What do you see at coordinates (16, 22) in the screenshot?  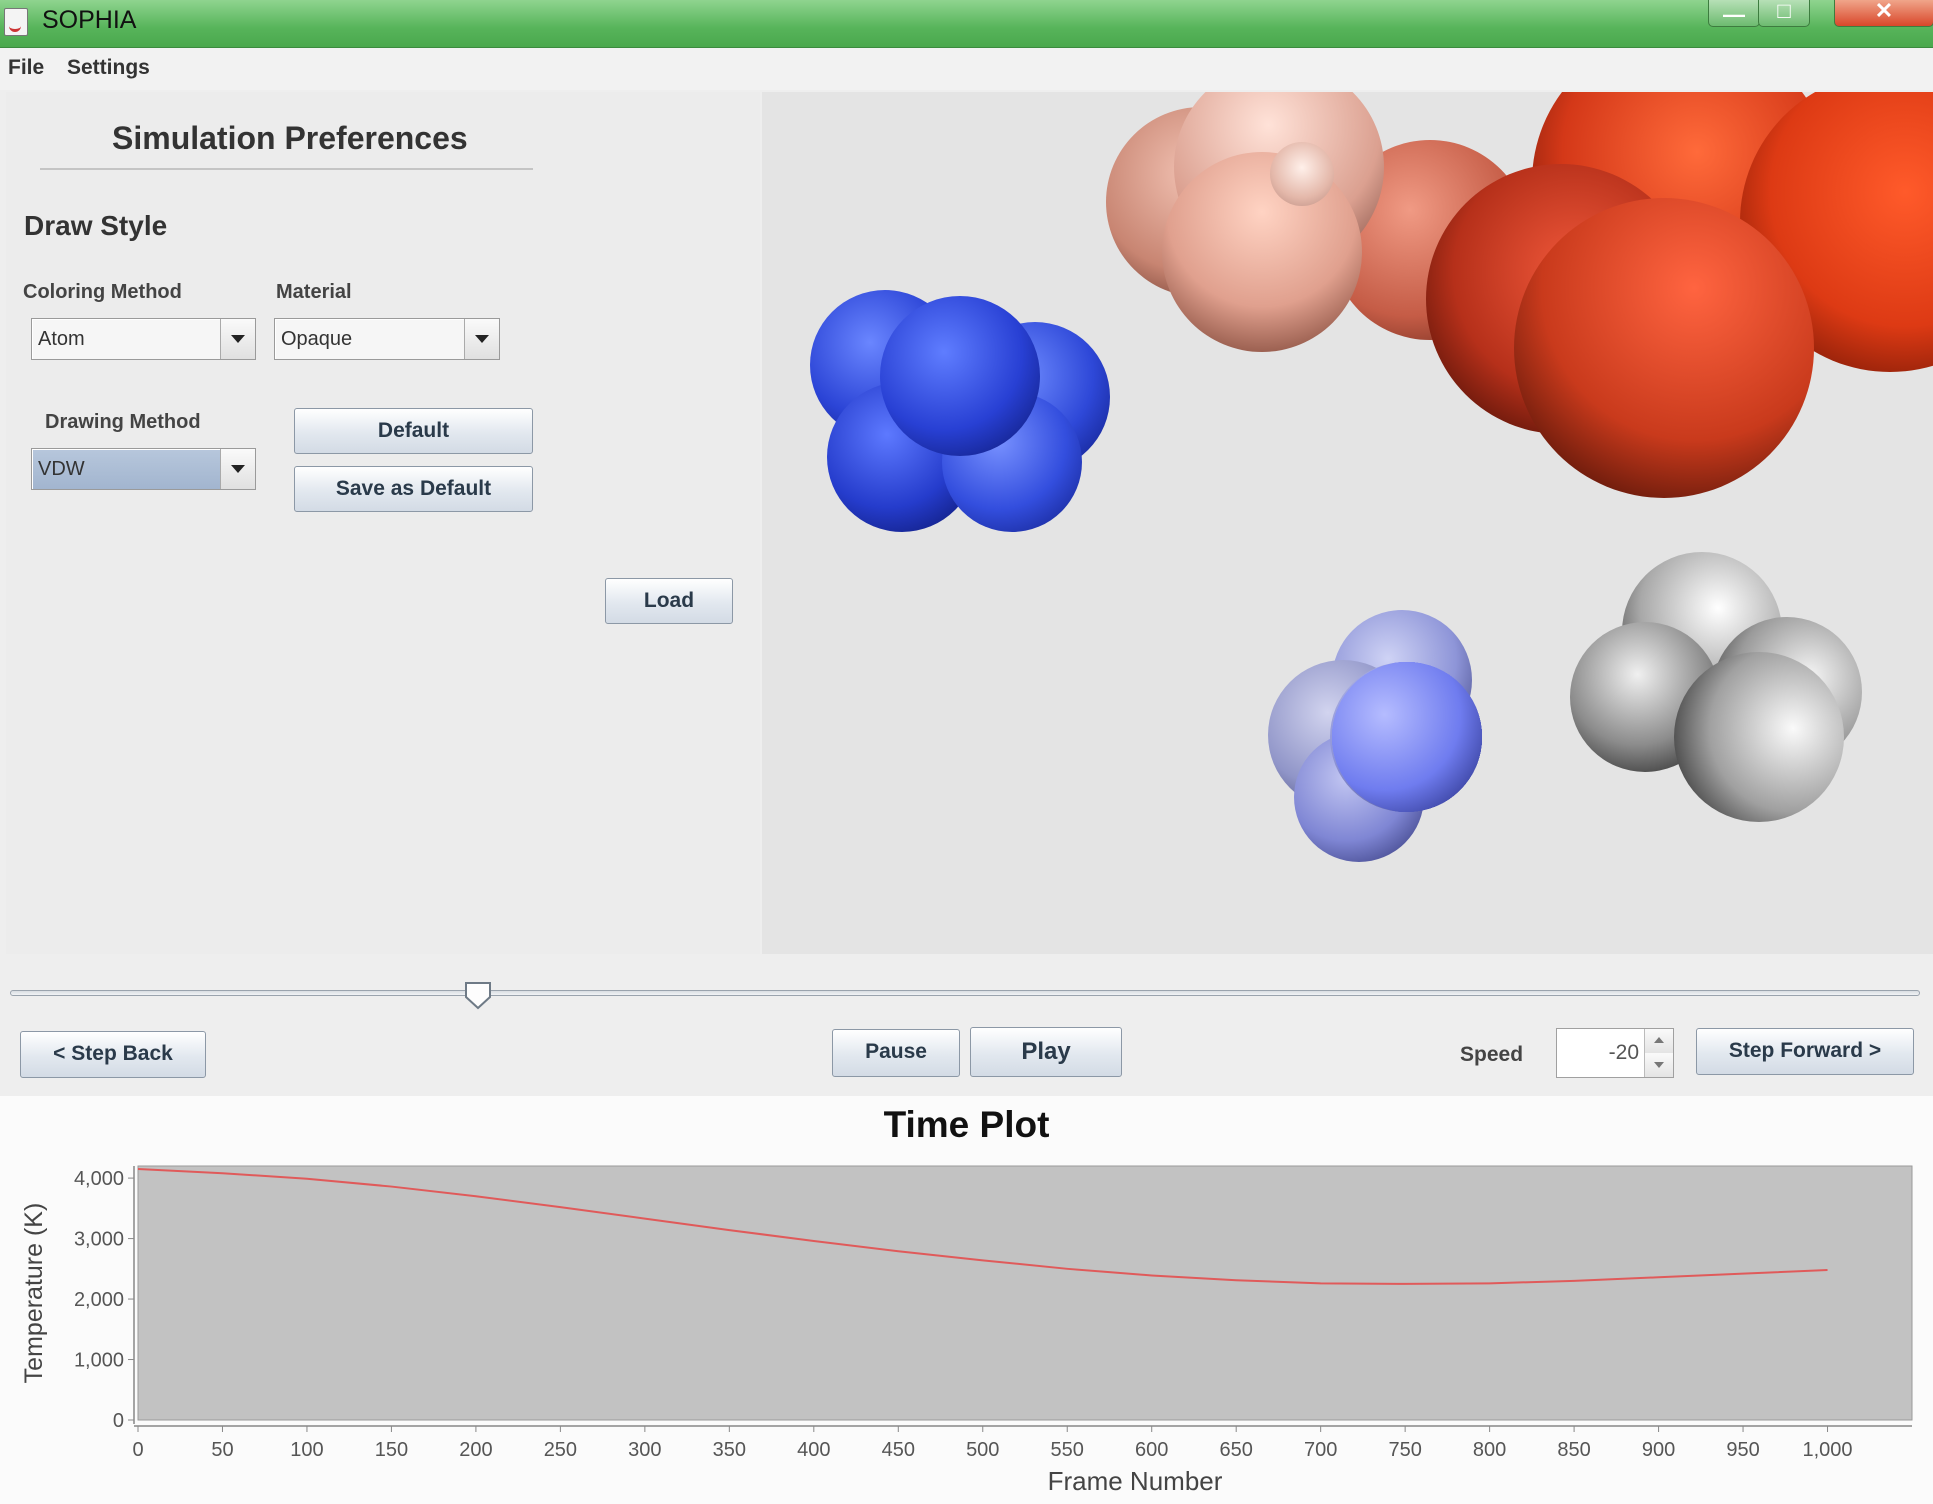 I see `java-app-icon` at bounding box center [16, 22].